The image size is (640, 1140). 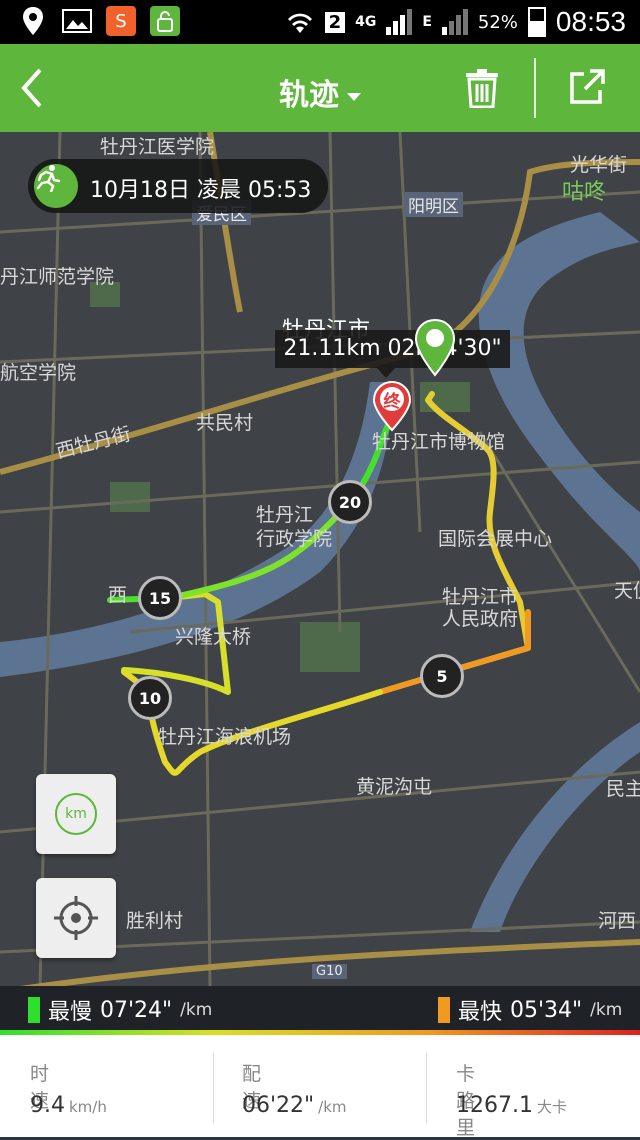 What do you see at coordinates (88, 1107) in the screenshot?
I see `stat-speed-unit: km/h` at bounding box center [88, 1107].